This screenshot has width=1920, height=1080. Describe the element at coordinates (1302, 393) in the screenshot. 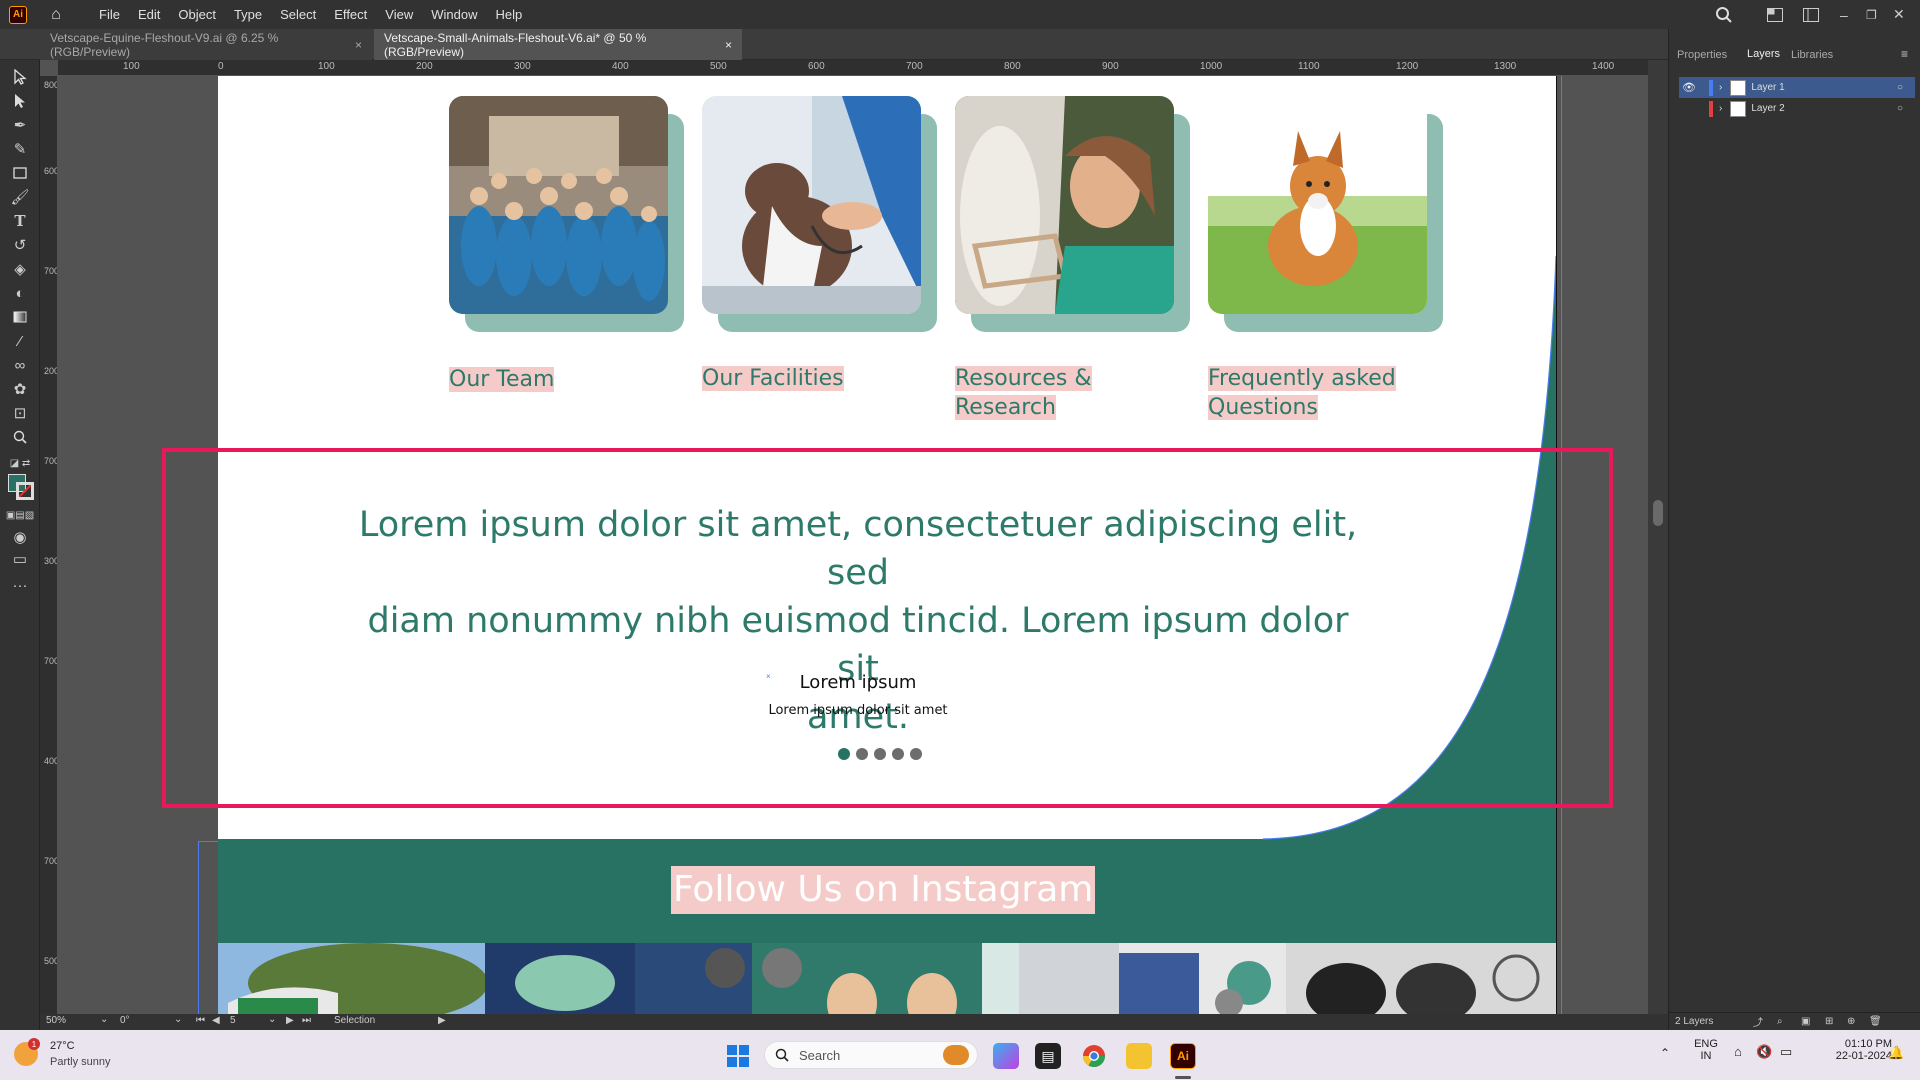

I see `card-label-faq: Frequently asked Questions` at that location.